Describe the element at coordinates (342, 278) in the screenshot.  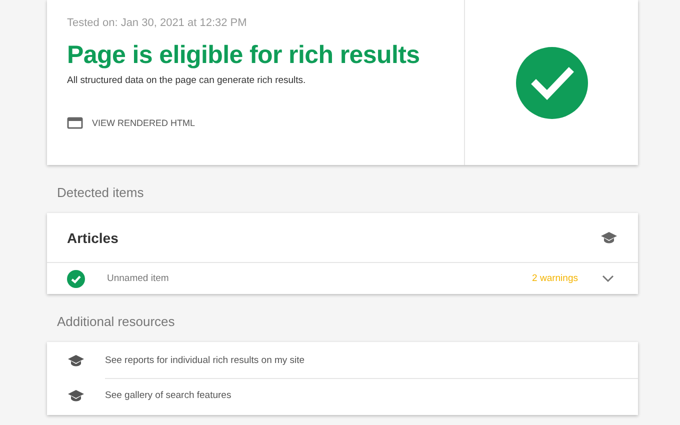
I see `detected-item-row: Unnamed item 2 warnings` at that location.